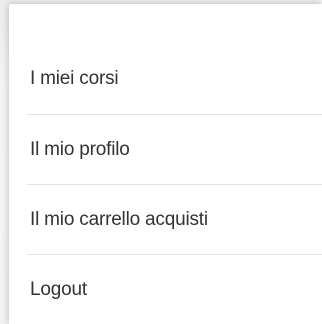 This screenshot has width=322, height=324. I want to click on menu-item-label: I miei corsi, so click(74, 78).